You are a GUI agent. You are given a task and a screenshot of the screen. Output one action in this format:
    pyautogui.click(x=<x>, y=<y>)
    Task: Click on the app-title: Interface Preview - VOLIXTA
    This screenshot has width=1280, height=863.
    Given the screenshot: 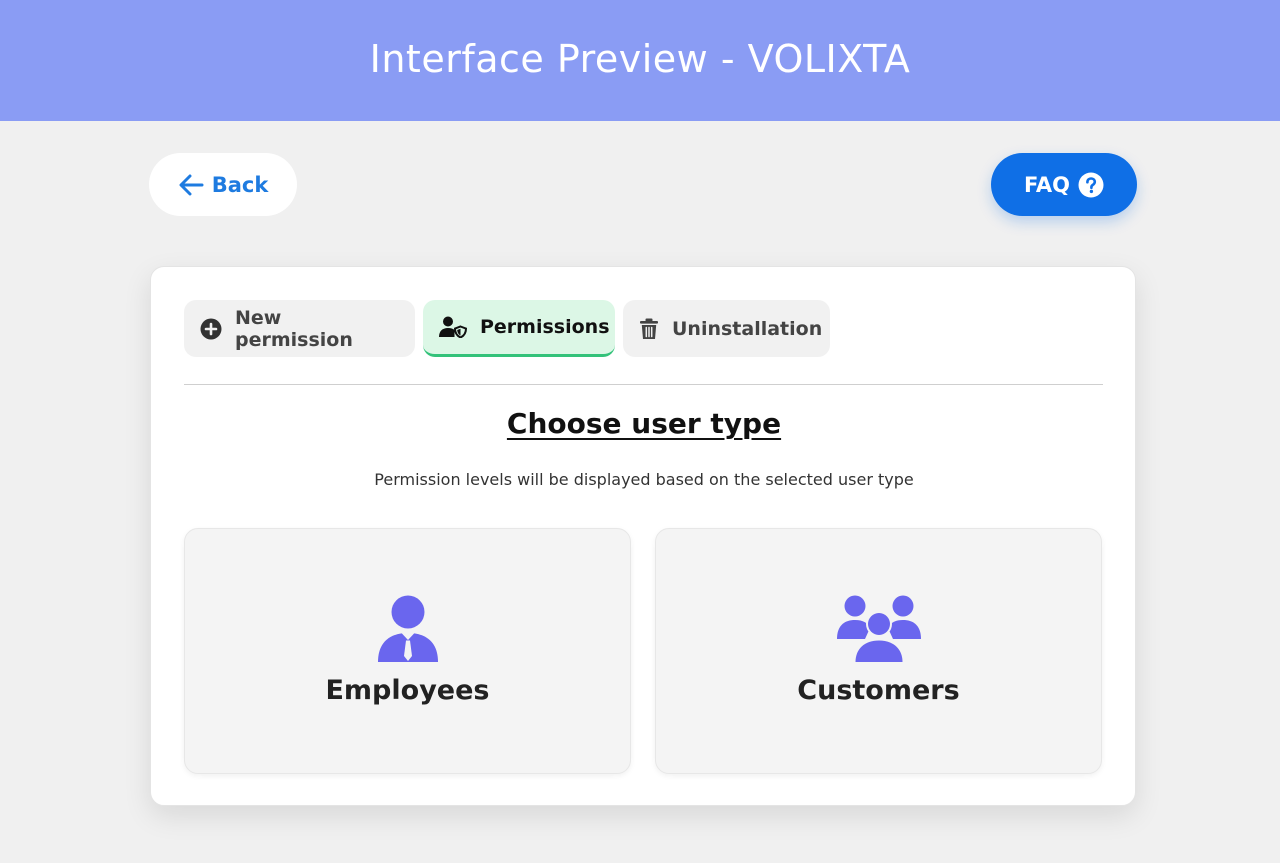 What is the action you would take?
    pyautogui.click(x=640, y=58)
    